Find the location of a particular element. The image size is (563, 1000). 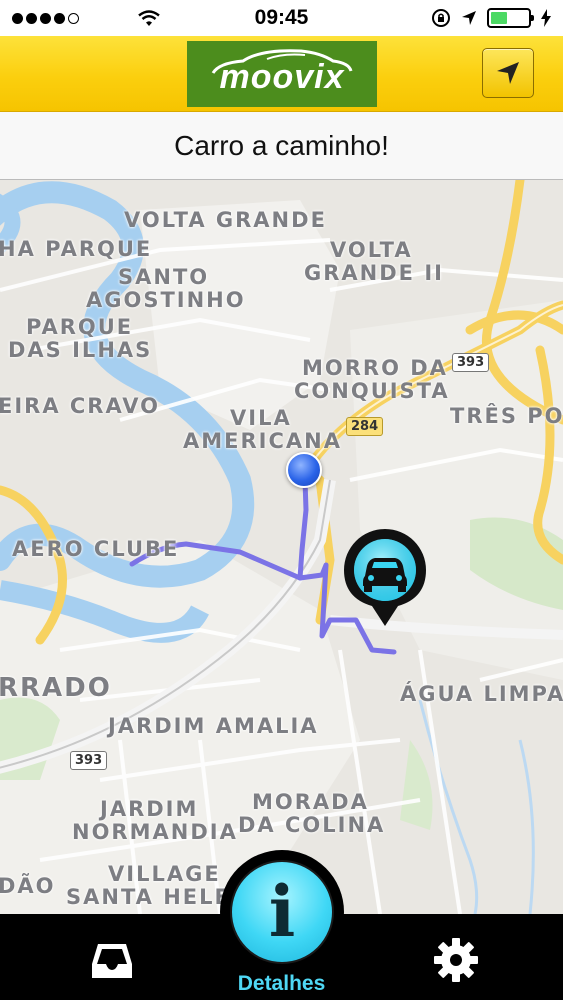

details-label: Detalhes is located at coordinates (281, 984).